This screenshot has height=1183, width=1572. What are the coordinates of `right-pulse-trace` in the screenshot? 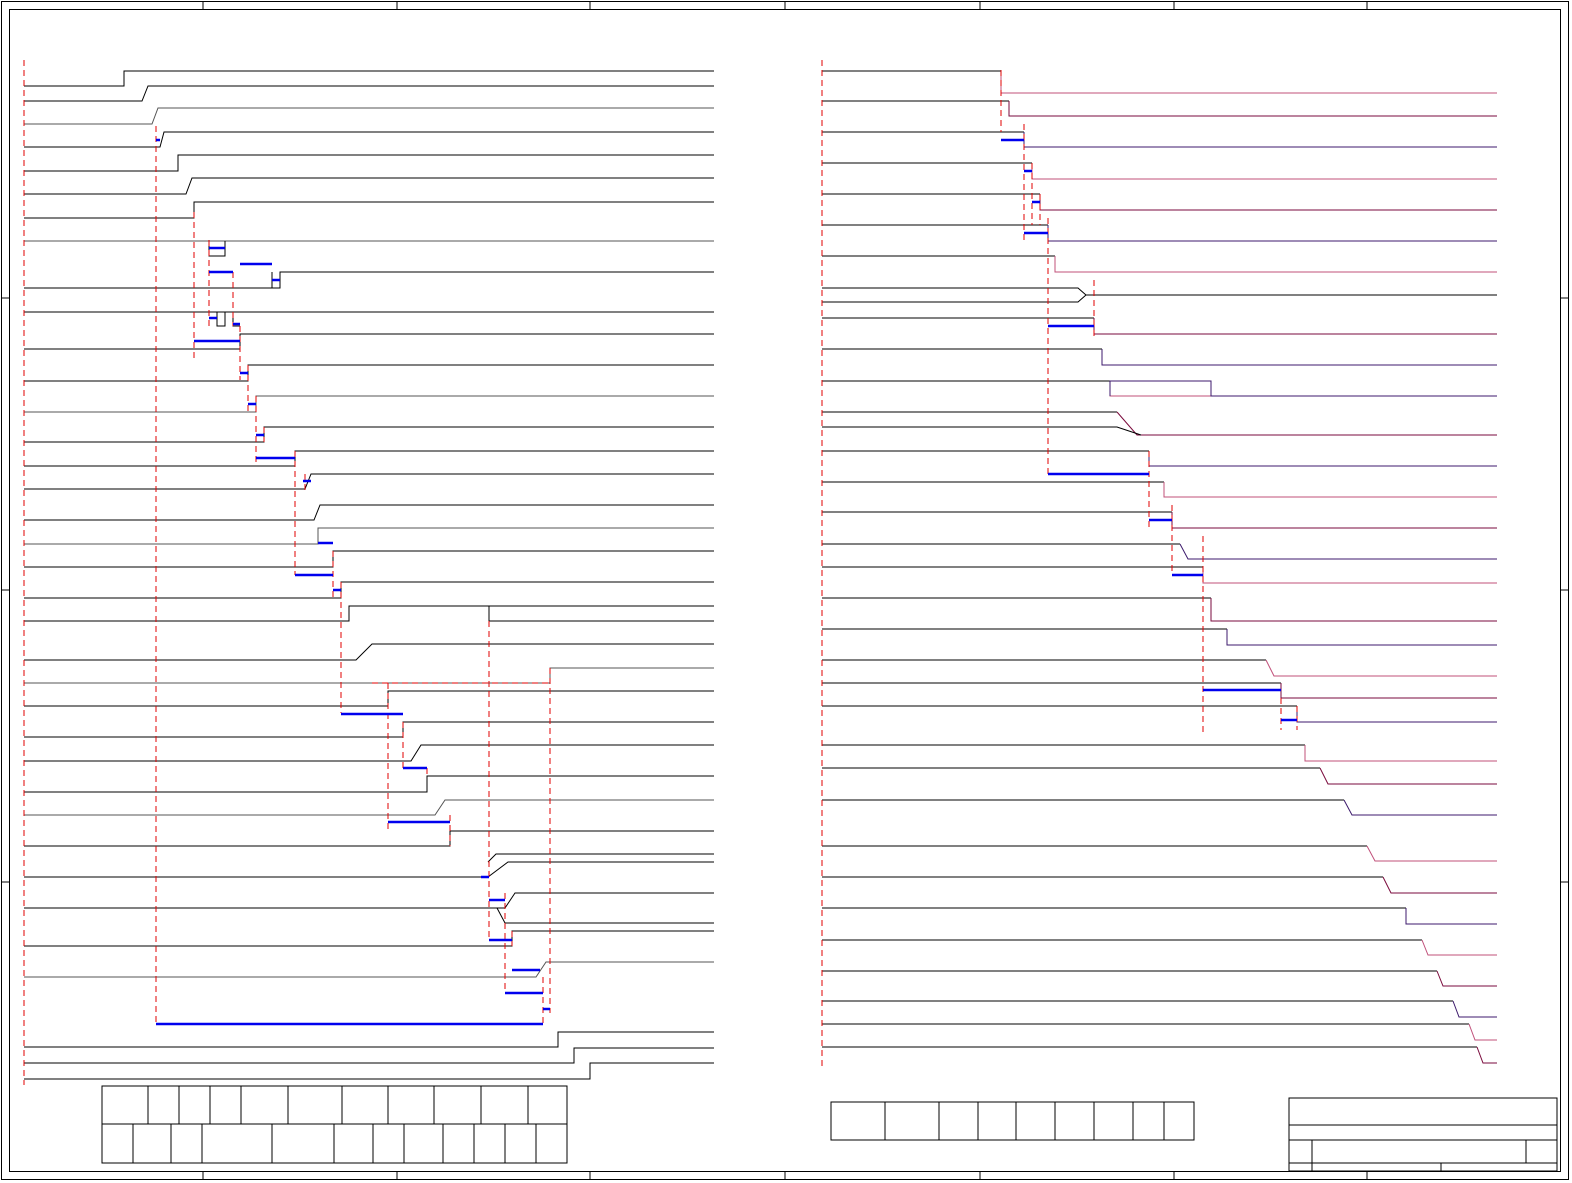 It's located at (1303, 388).